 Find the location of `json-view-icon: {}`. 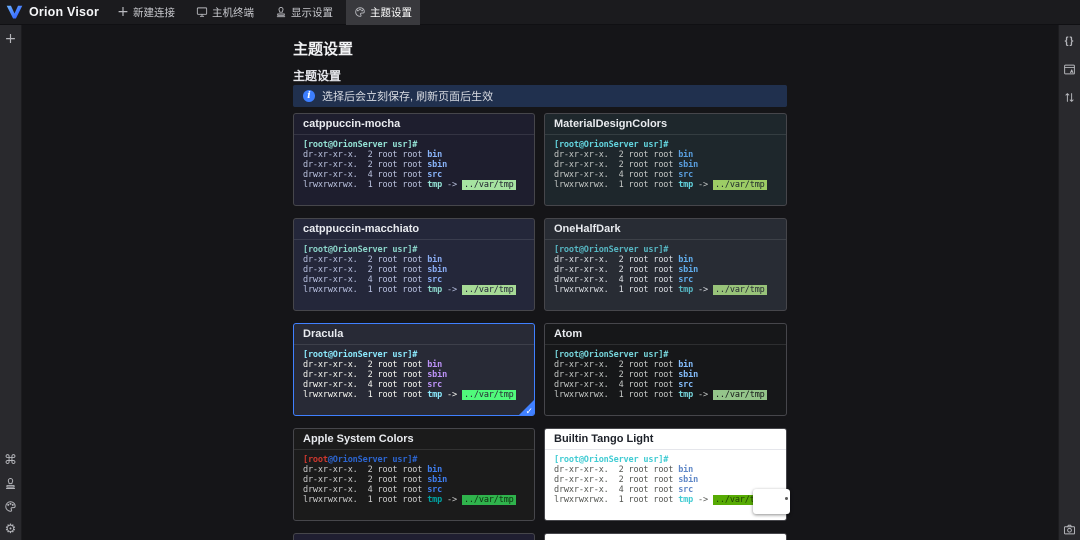

json-view-icon: {} is located at coordinates (1069, 41).